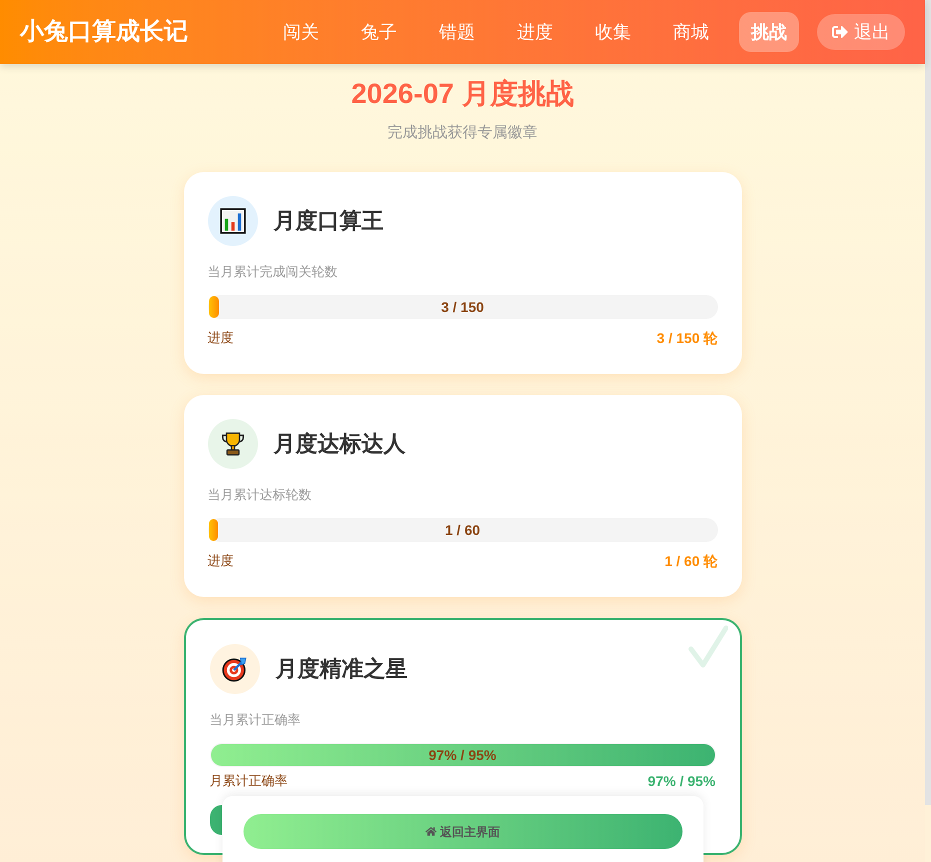 The width and height of the screenshot is (931, 862). I want to click on back-home-button: 返回主界面, so click(462, 831).